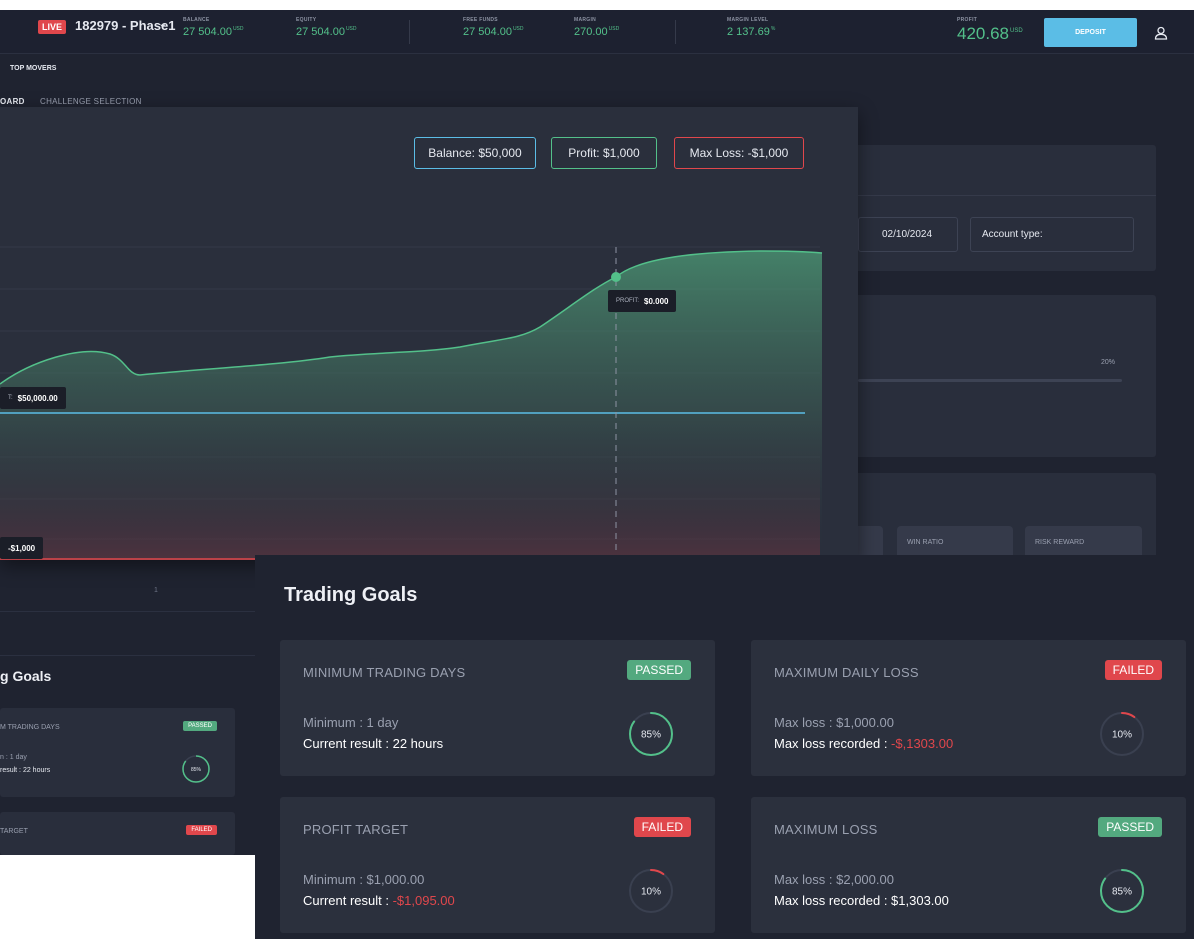  What do you see at coordinates (52, 27) in the screenshot?
I see `live-badge: LIVE` at bounding box center [52, 27].